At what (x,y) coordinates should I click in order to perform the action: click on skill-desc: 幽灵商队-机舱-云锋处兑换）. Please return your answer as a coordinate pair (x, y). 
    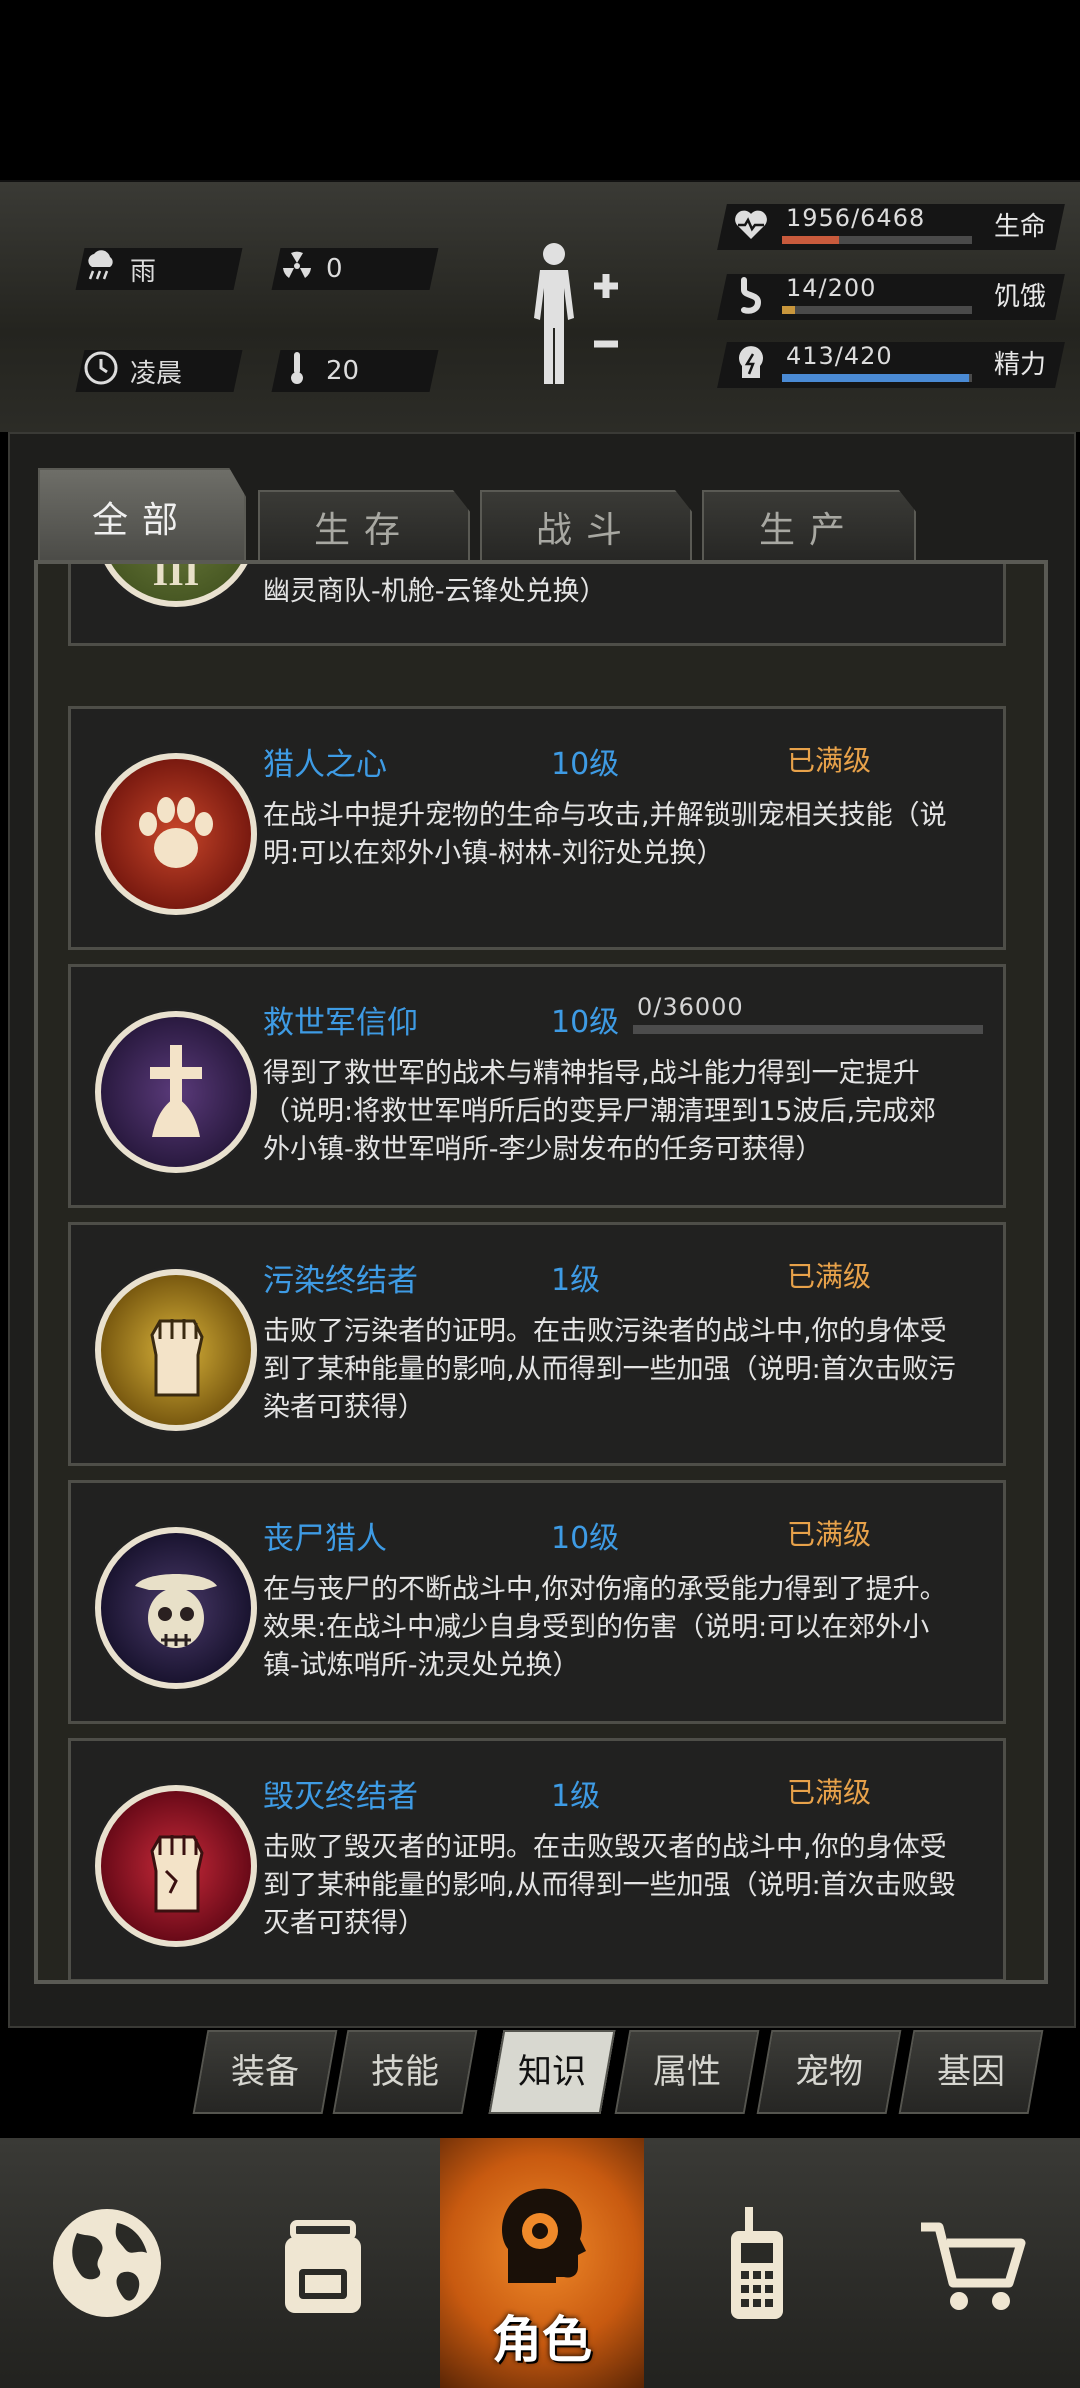
    Looking at the image, I should click on (435, 591).